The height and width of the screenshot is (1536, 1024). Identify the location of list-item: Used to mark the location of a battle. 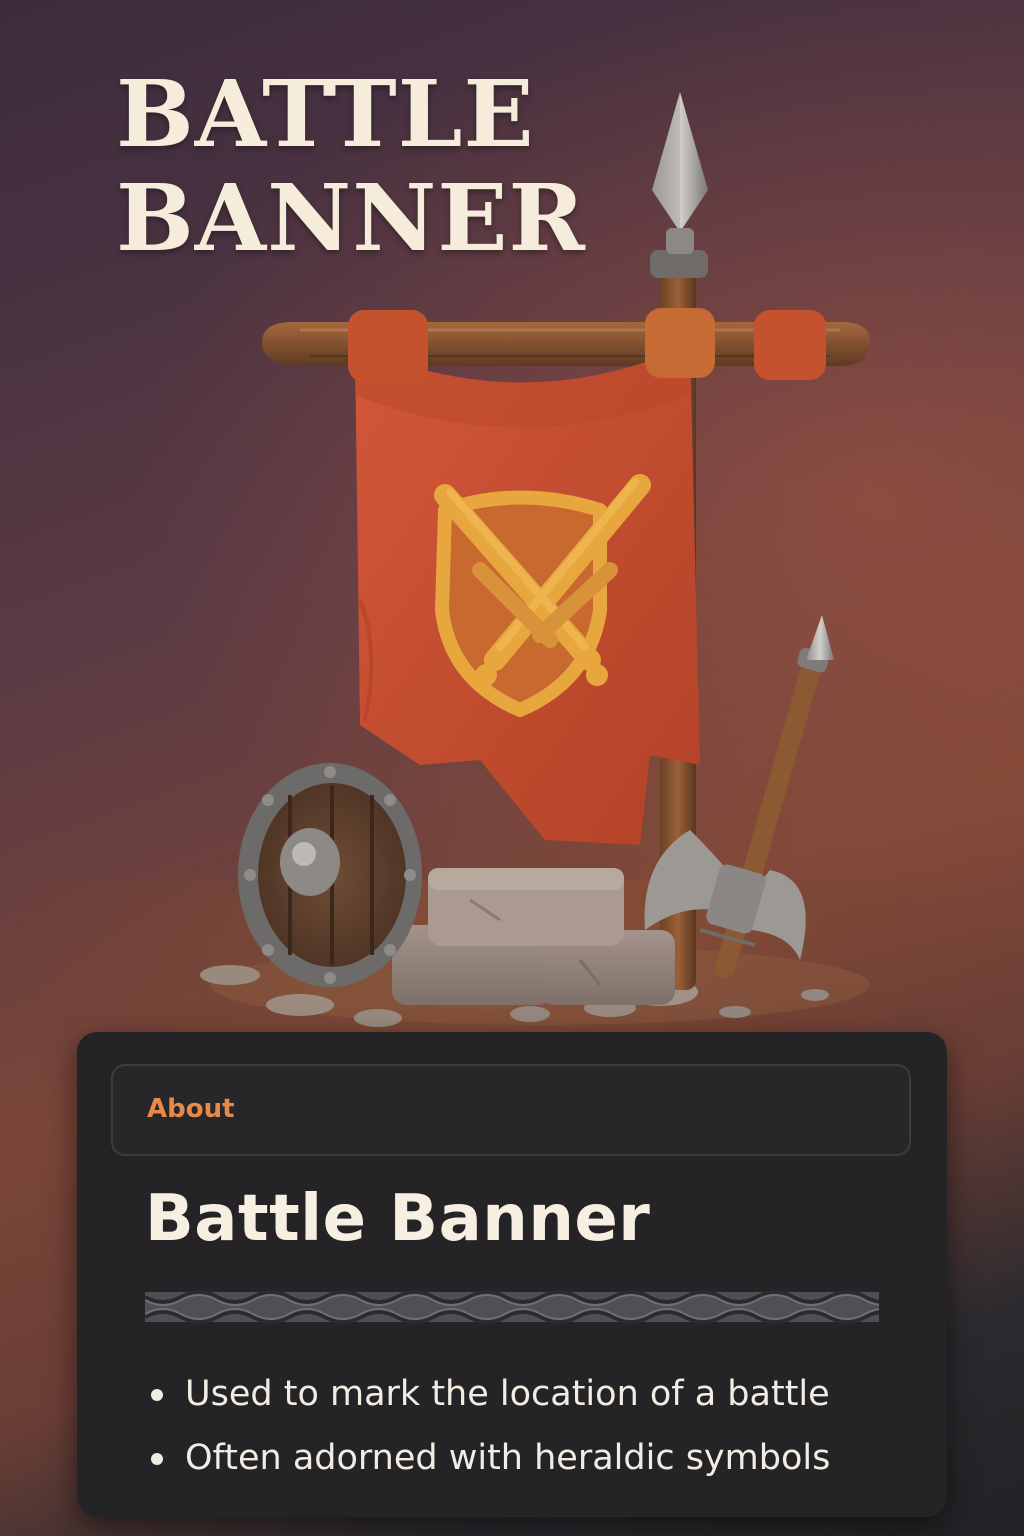
(487, 1394).